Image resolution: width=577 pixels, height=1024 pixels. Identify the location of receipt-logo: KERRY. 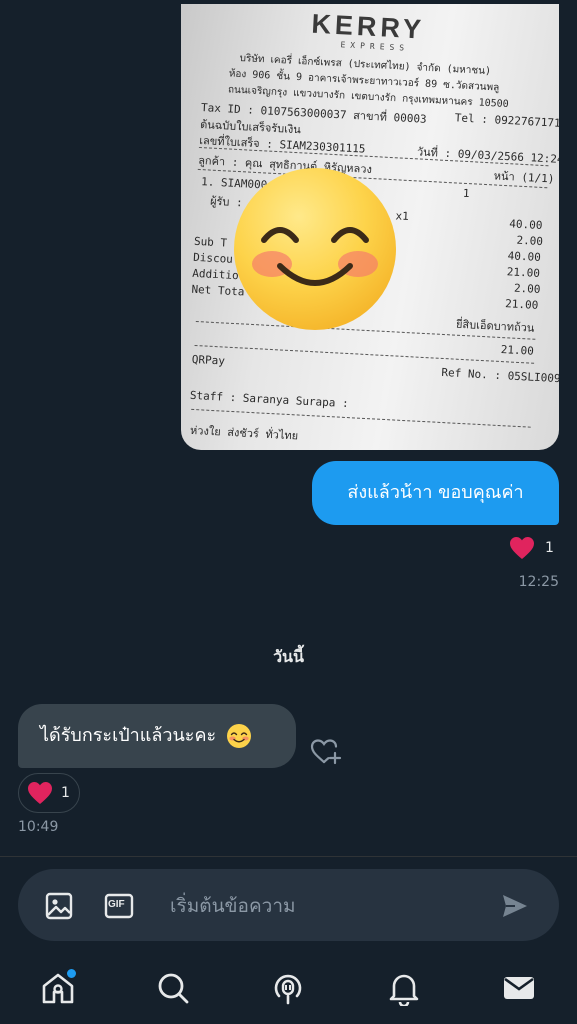
(368, 26).